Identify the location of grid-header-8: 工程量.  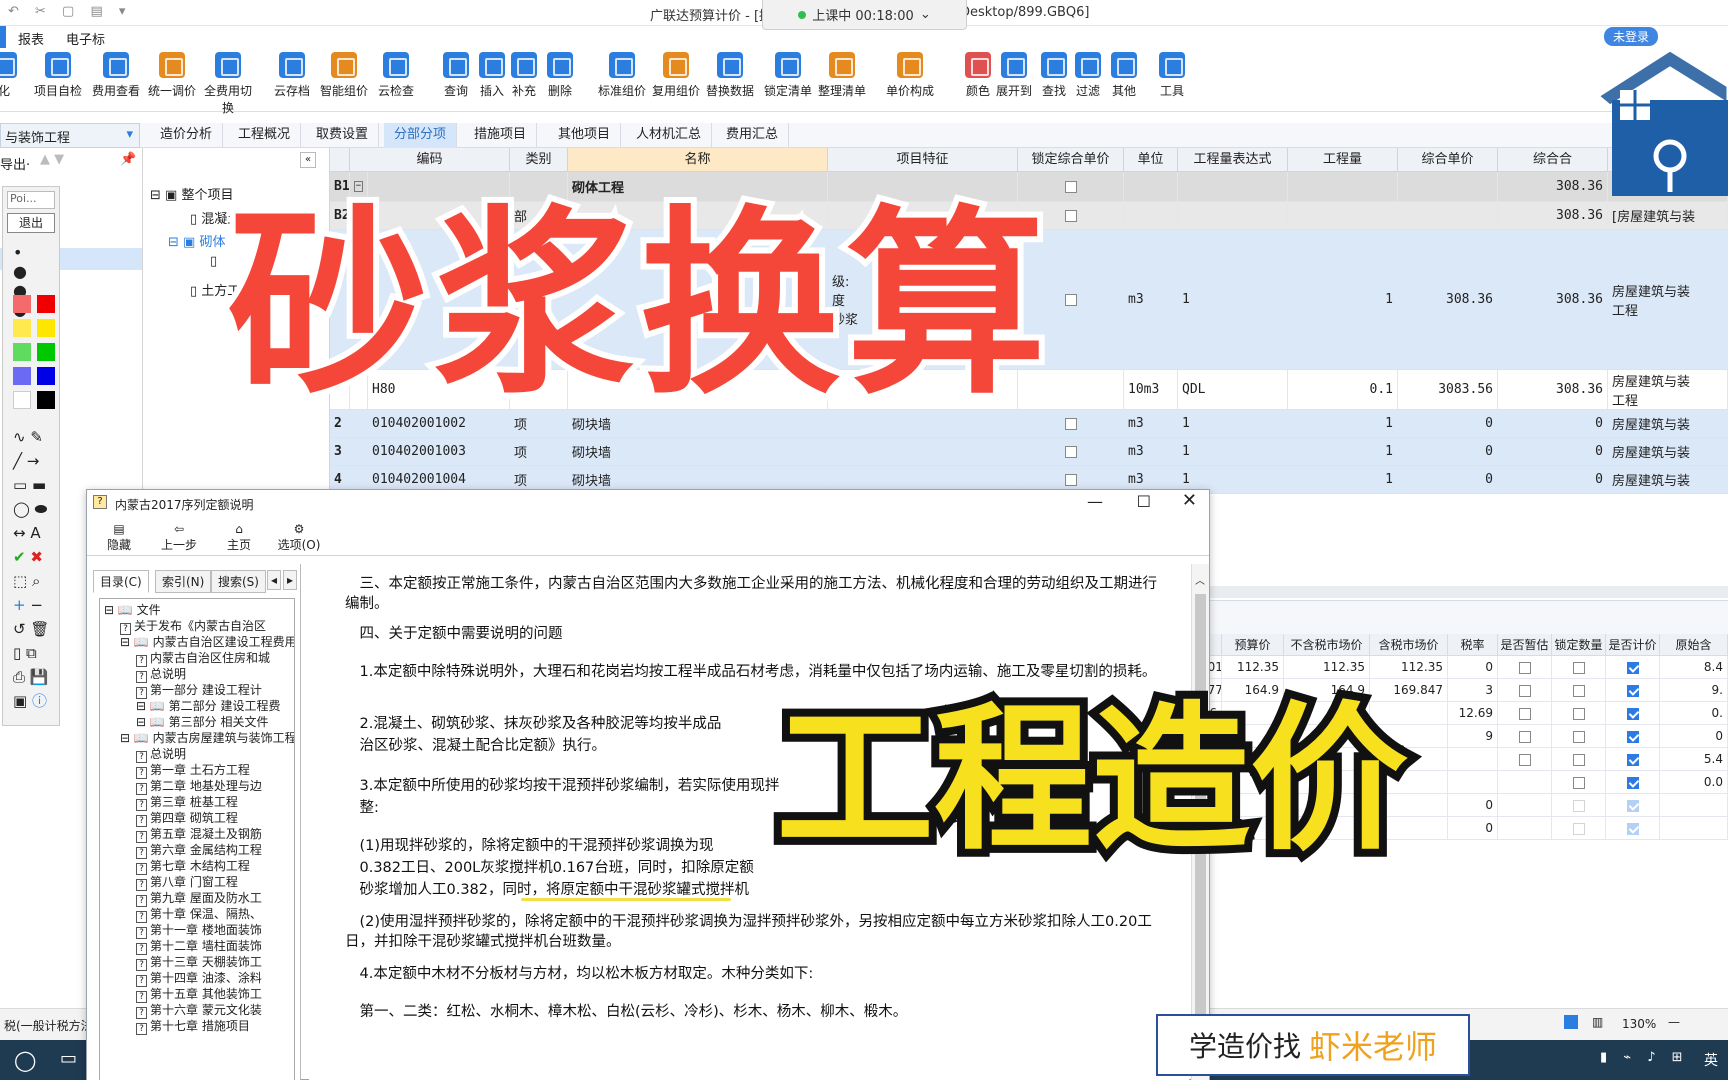
(1343, 160).